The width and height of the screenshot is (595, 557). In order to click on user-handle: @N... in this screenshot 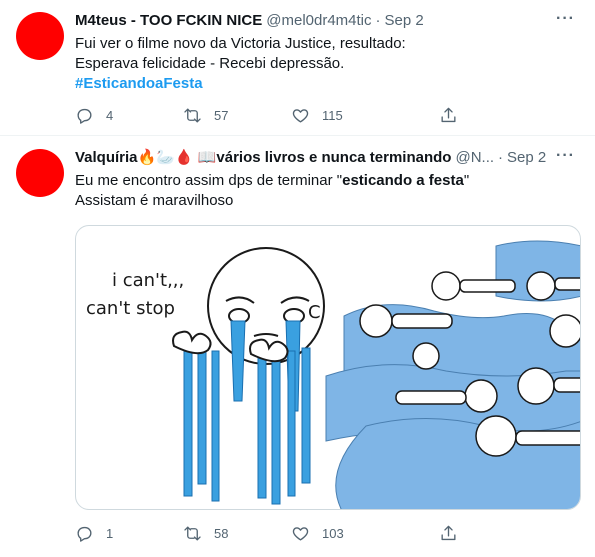, I will do `click(474, 158)`.